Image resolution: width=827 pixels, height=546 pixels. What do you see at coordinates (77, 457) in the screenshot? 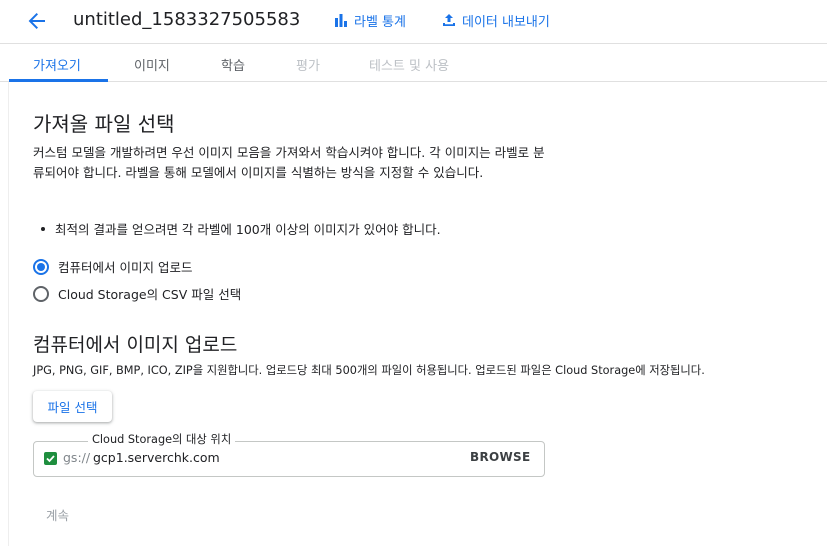
I see `gs-prefix: gs://` at bounding box center [77, 457].